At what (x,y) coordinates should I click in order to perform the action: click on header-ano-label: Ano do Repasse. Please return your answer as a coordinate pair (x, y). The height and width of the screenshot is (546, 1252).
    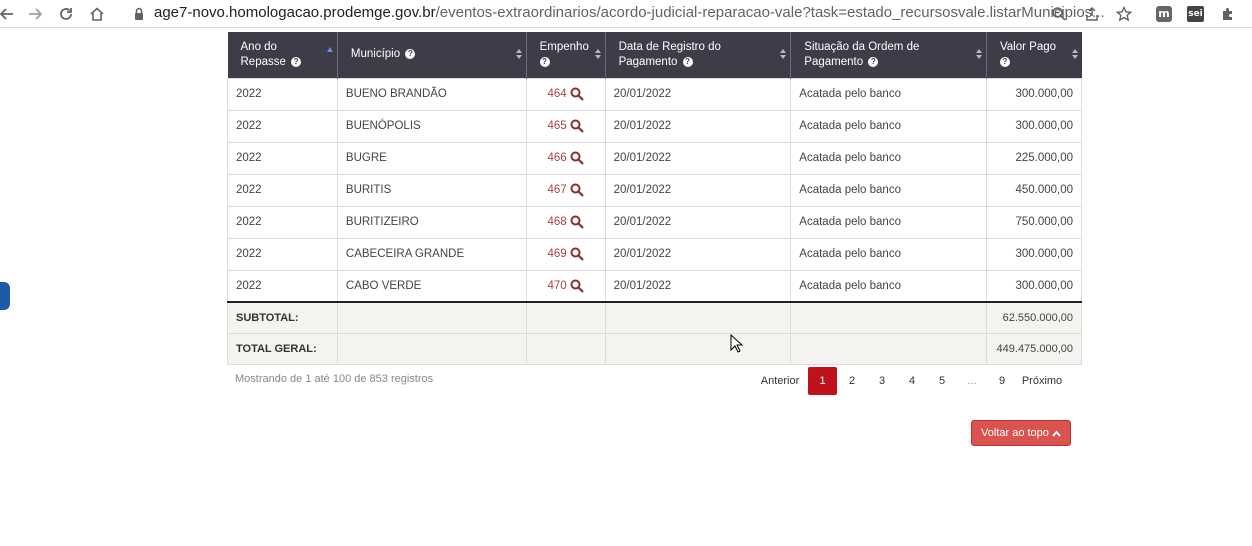
    Looking at the image, I should click on (263, 54).